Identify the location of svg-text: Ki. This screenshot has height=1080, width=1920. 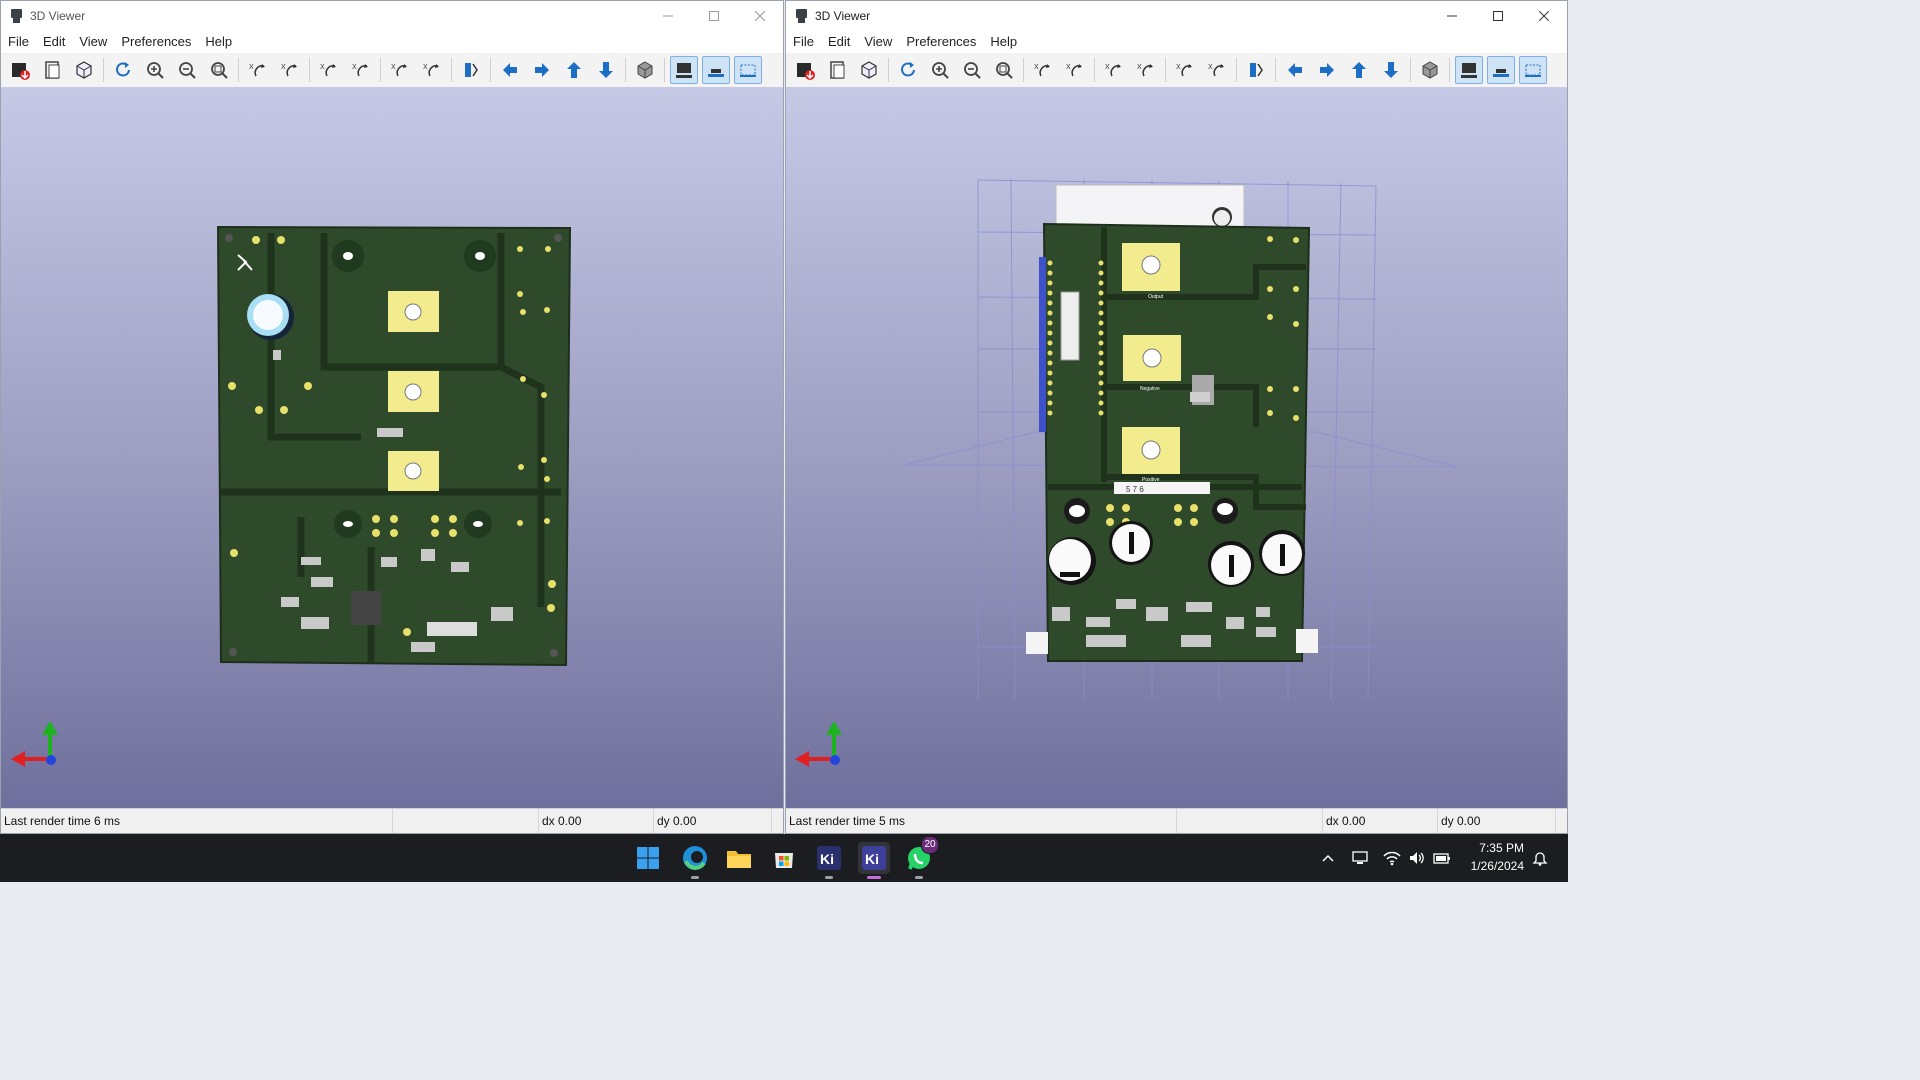
(872, 859).